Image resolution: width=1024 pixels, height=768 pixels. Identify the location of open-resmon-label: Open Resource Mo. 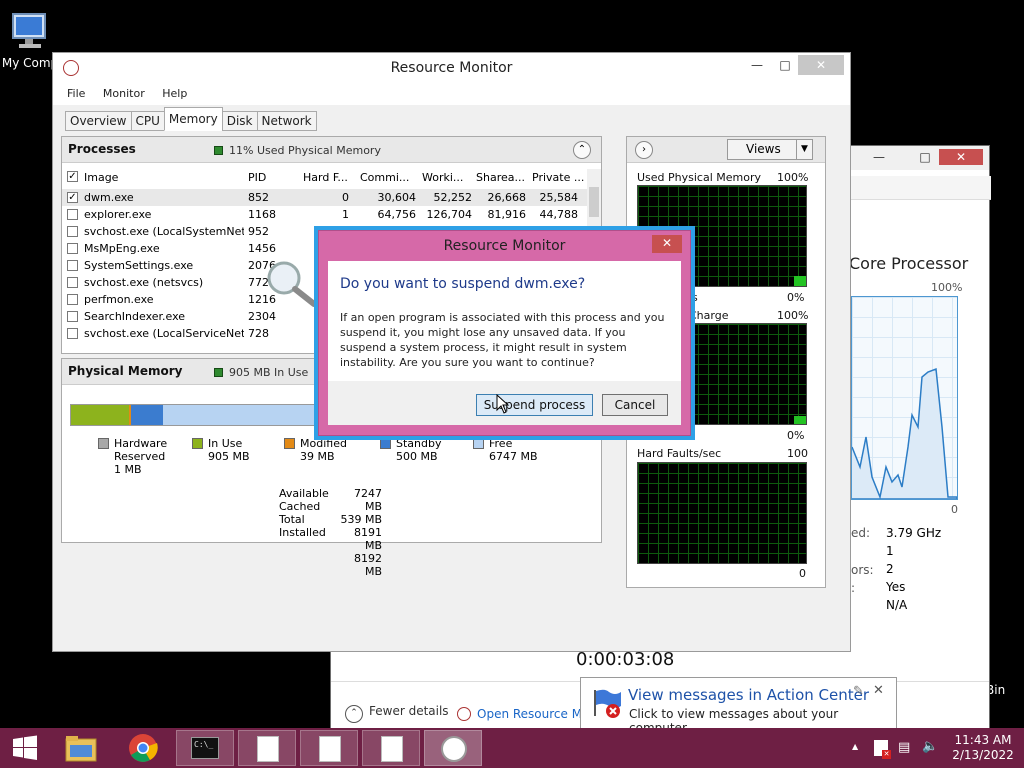
(533, 714).